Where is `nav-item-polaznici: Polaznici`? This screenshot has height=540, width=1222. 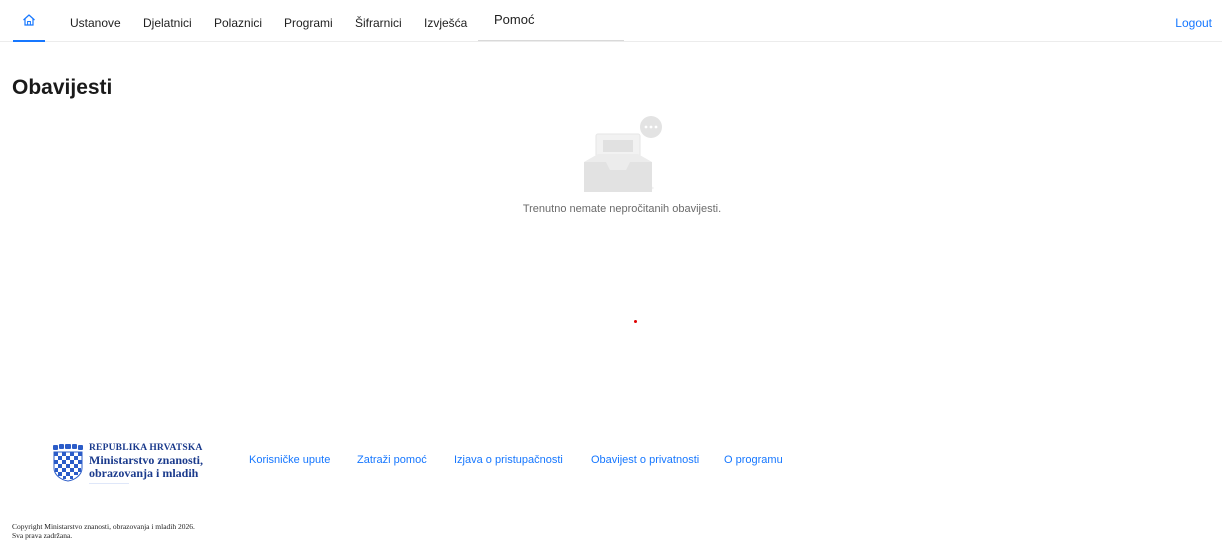
nav-item-polaznici: Polaznici is located at coordinates (238, 21).